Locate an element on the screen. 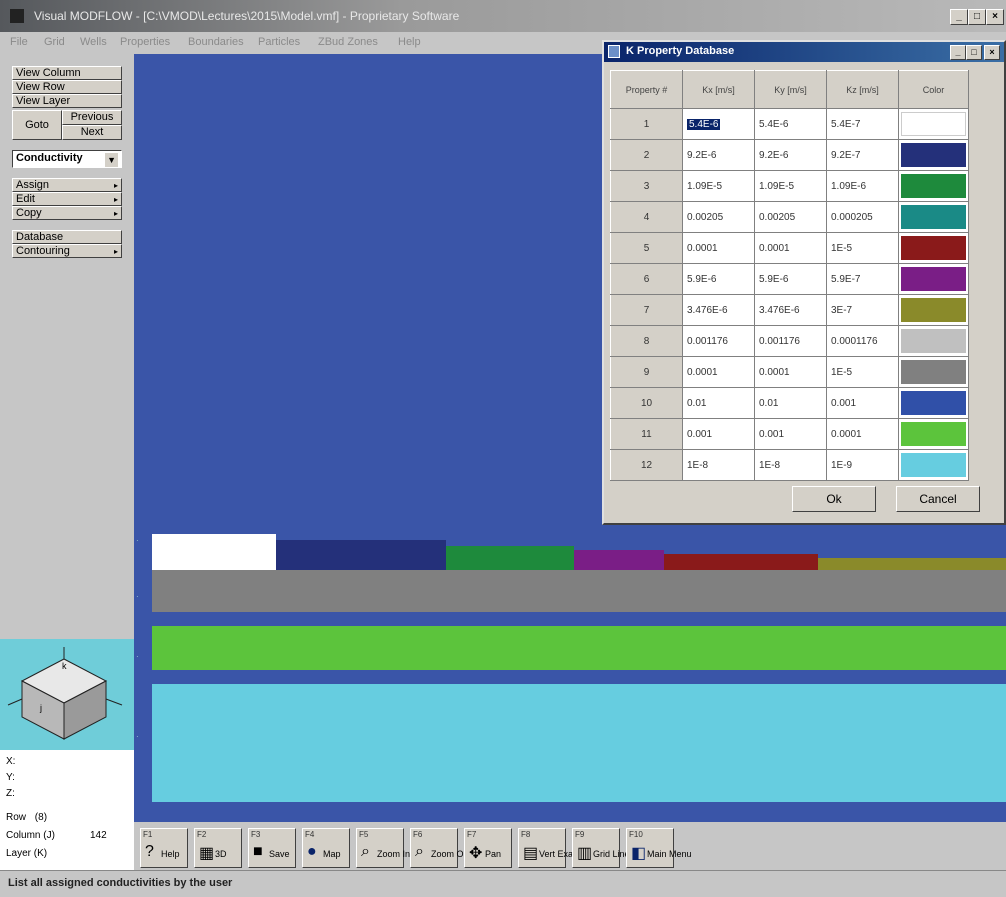 Image resolution: width=1006 pixels, height=897 pixels. dialog-minimize-button: _ is located at coordinates (958, 52).